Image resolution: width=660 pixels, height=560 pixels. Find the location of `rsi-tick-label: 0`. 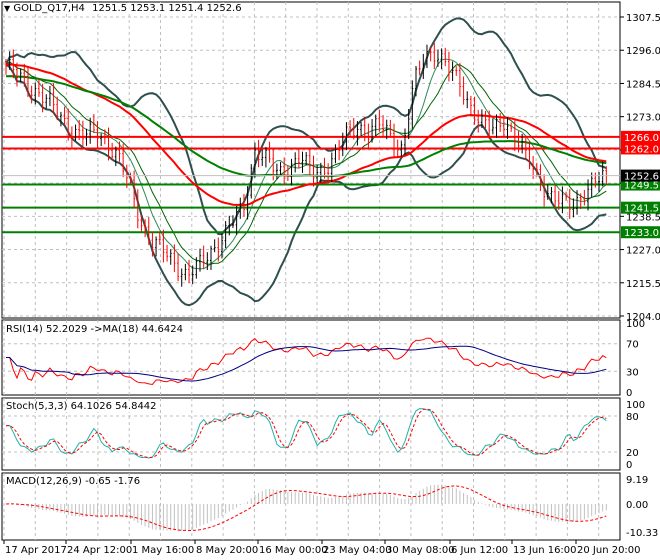

rsi-tick-label: 0 is located at coordinates (629, 393).